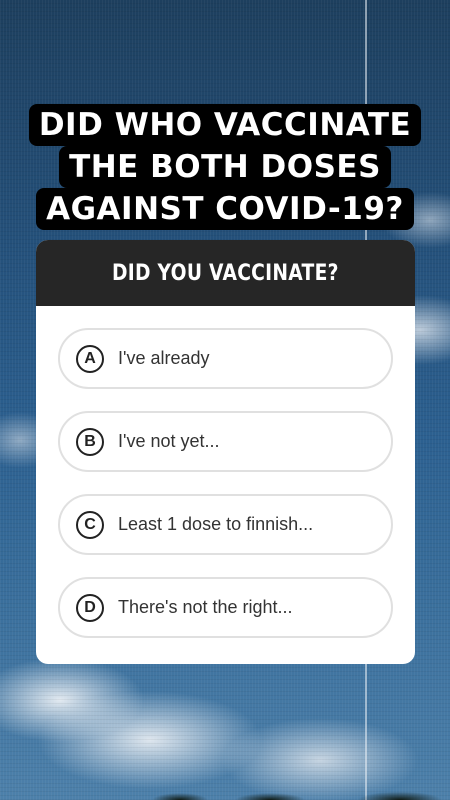 The height and width of the screenshot is (800, 450). I want to click on tree-silhouette, so click(300, 793).